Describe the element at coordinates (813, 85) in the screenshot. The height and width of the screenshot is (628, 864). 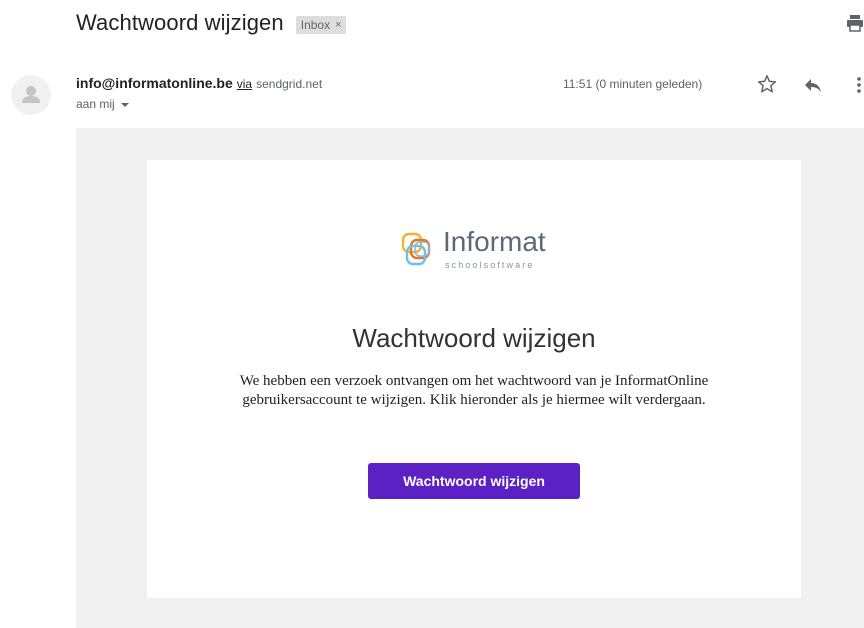
I see `reply-icon` at that location.